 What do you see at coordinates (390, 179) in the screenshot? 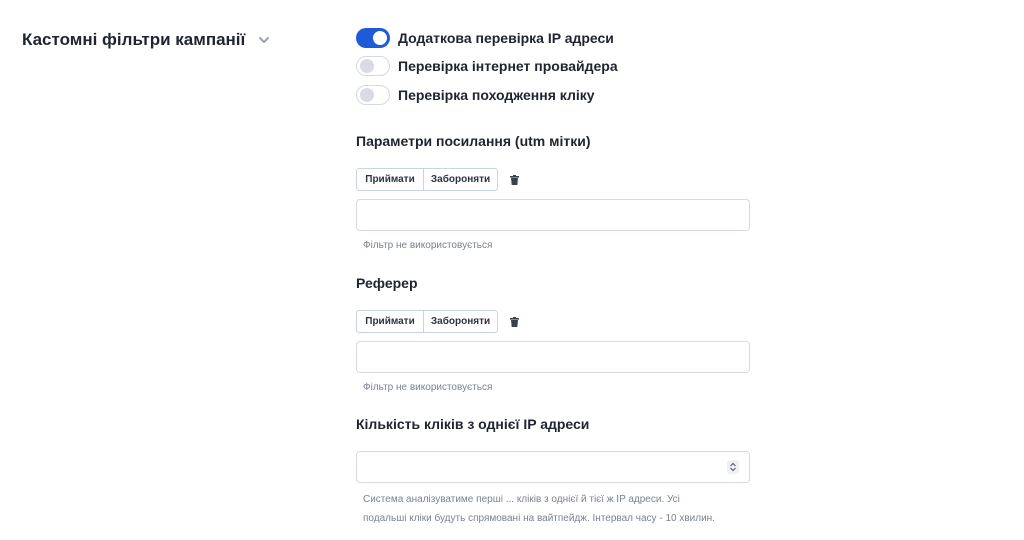
I see `utm-allow-button: Приймати` at bounding box center [390, 179].